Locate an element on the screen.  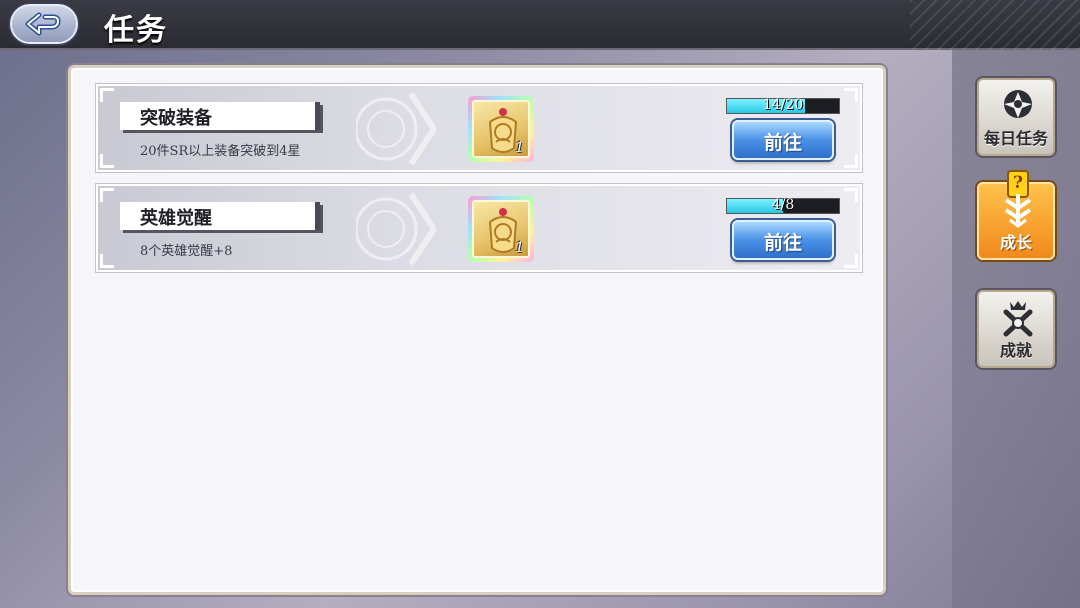
tab-daily-tasks: 每日任务 is located at coordinates (1016, 117).